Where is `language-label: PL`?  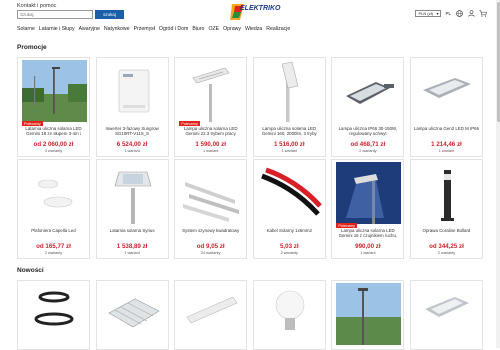
language-label: PL is located at coordinates (448, 13).